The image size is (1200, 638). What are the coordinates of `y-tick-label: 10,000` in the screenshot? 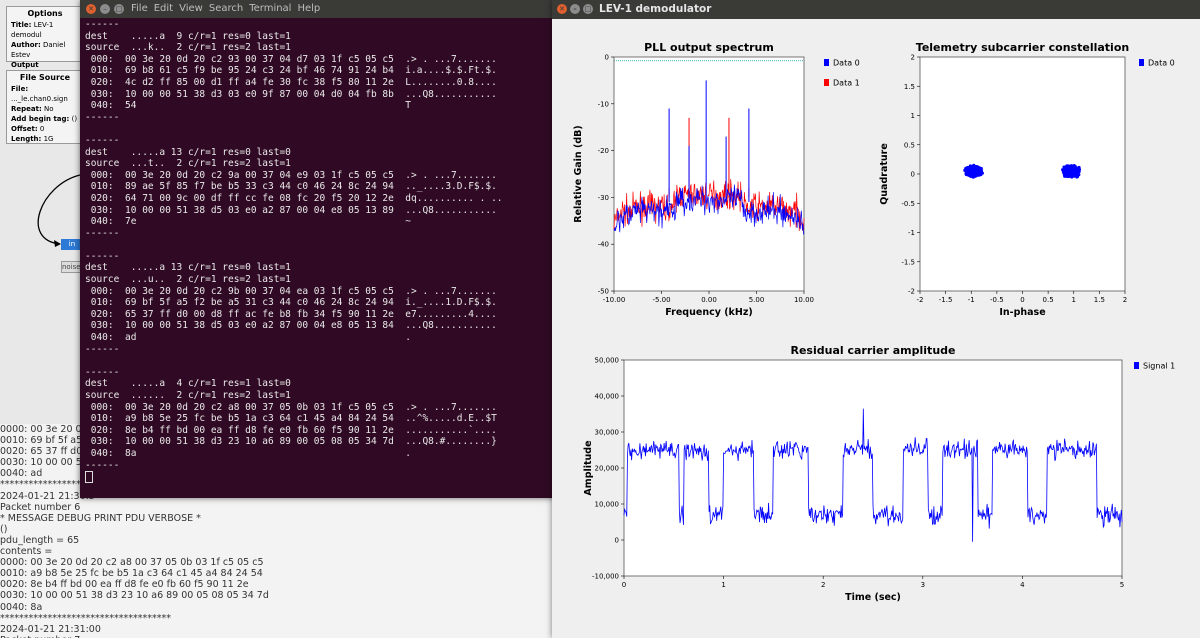 It's located at (607, 505).